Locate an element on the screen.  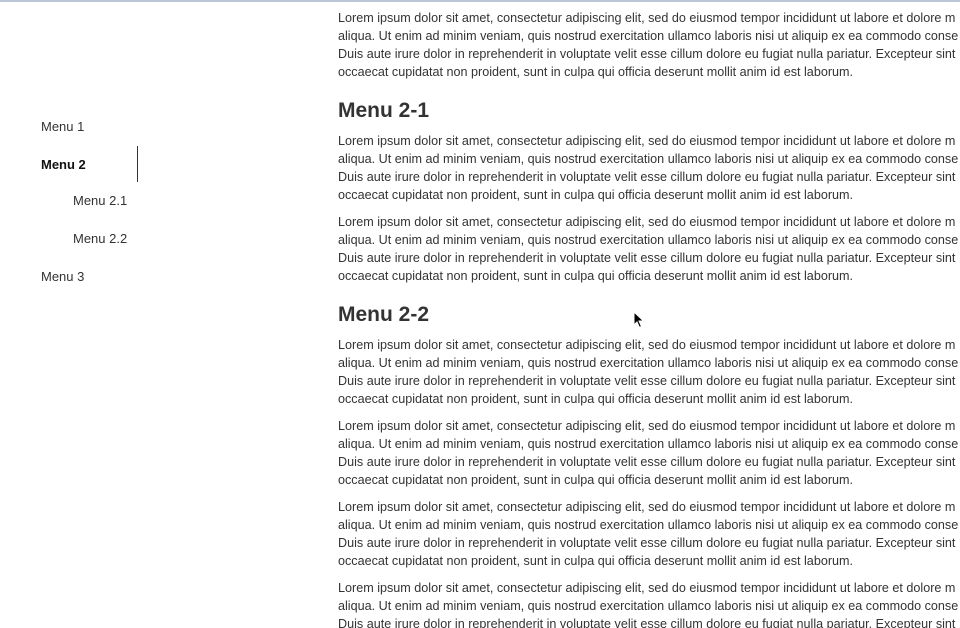
mouse-pointer-icon is located at coordinates (639, 320).